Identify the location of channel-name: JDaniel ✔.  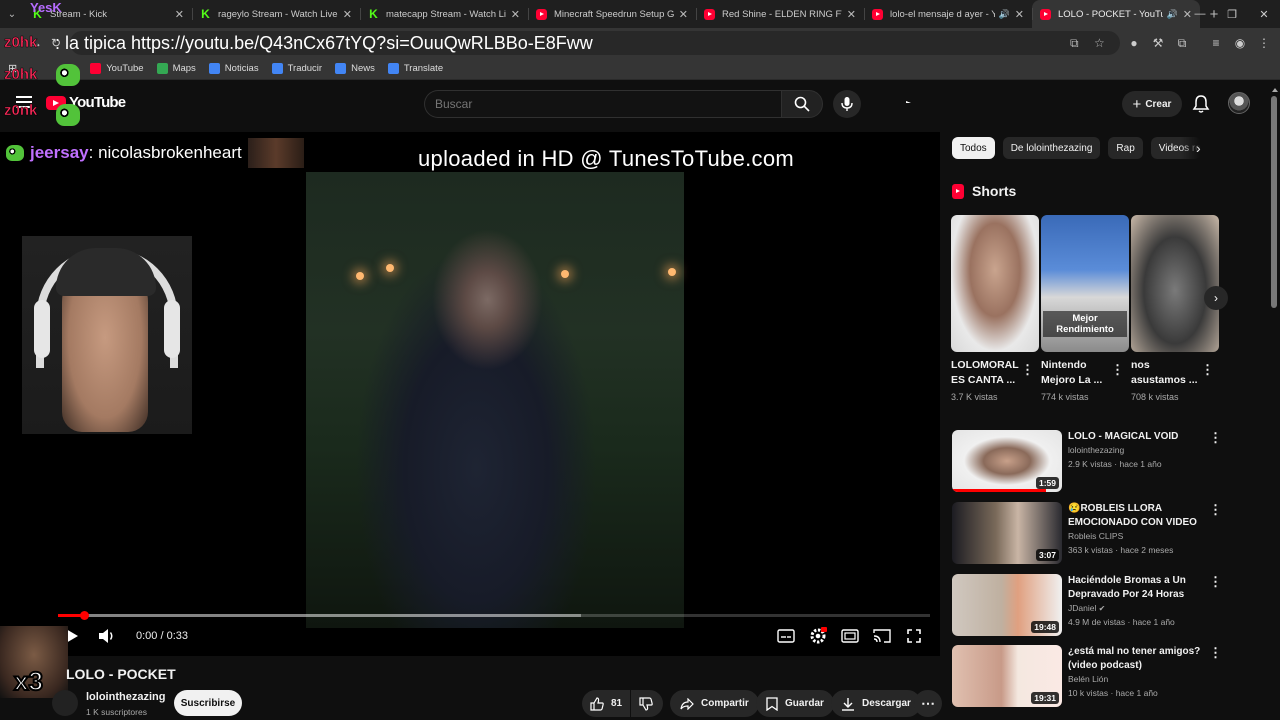
(1086, 608).